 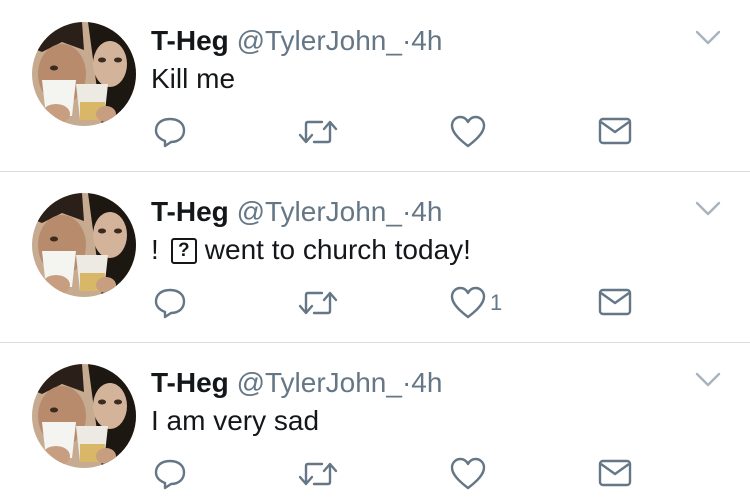 What do you see at coordinates (235, 420) in the screenshot?
I see `tweet-text: I am very sad` at bounding box center [235, 420].